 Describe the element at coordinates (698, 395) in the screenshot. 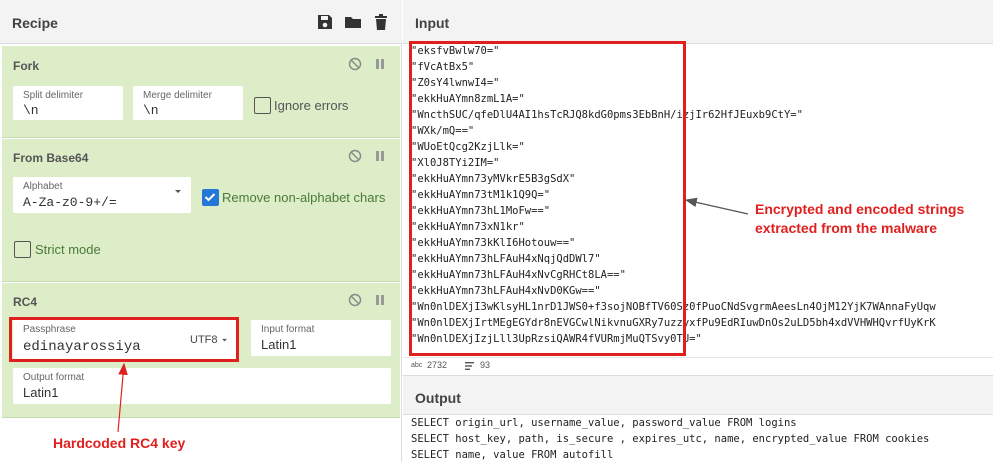

I see `output-header: Output` at that location.